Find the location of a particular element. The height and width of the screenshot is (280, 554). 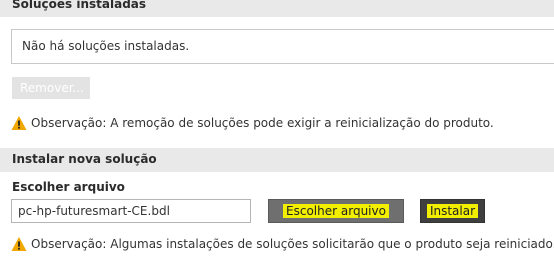

installed-solutions-list: Não há soluções instaladas. is located at coordinates (282, 46).